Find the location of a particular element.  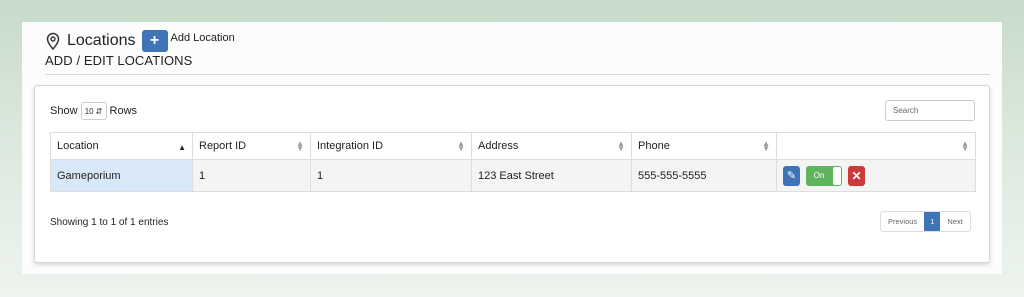

cell-report-id: 1 is located at coordinates (251, 175).